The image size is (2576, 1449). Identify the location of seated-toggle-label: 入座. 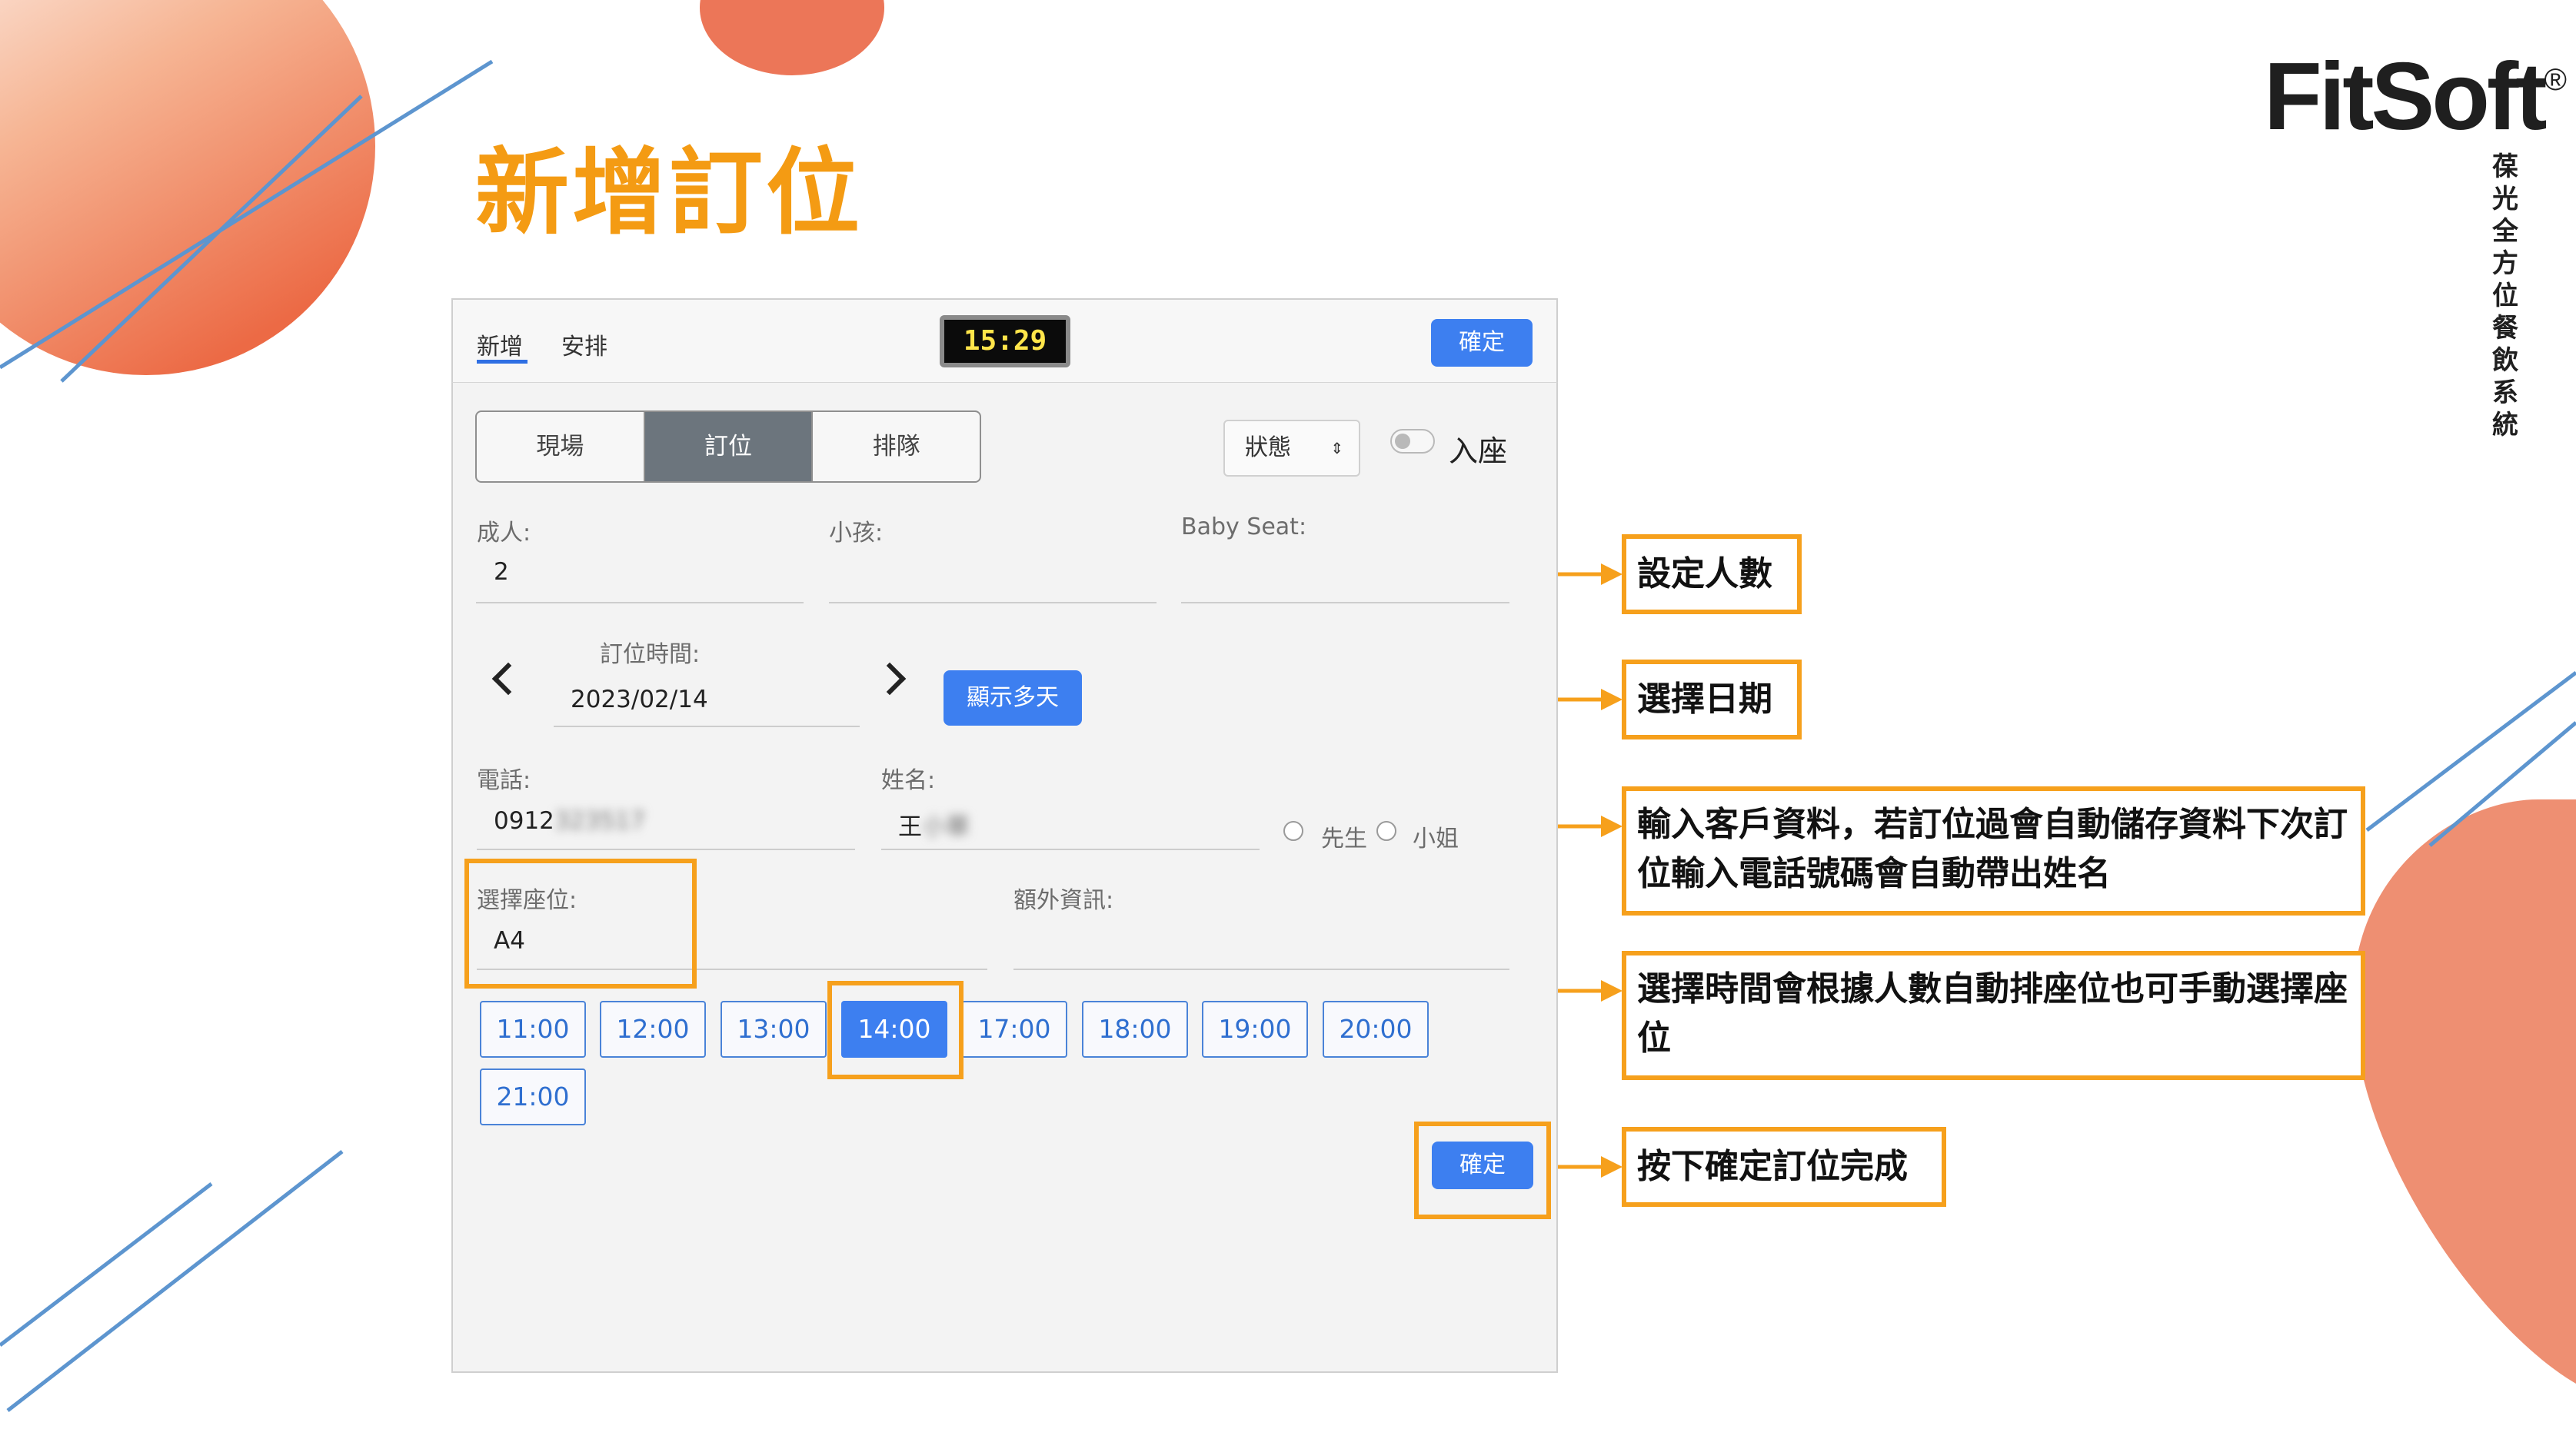
(1479, 451).